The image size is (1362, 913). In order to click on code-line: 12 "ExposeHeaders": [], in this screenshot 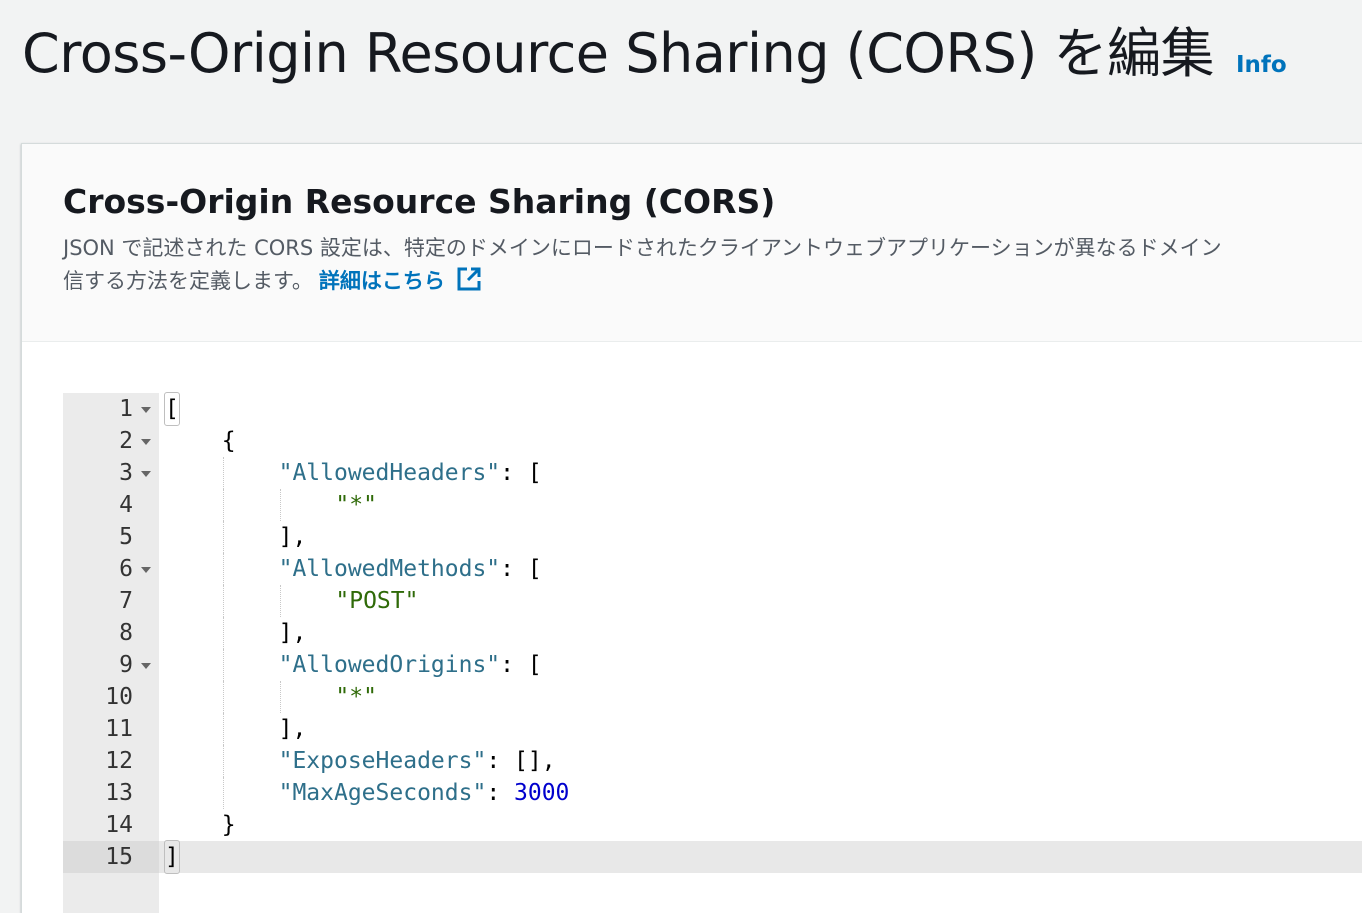, I will do `click(712, 761)`.